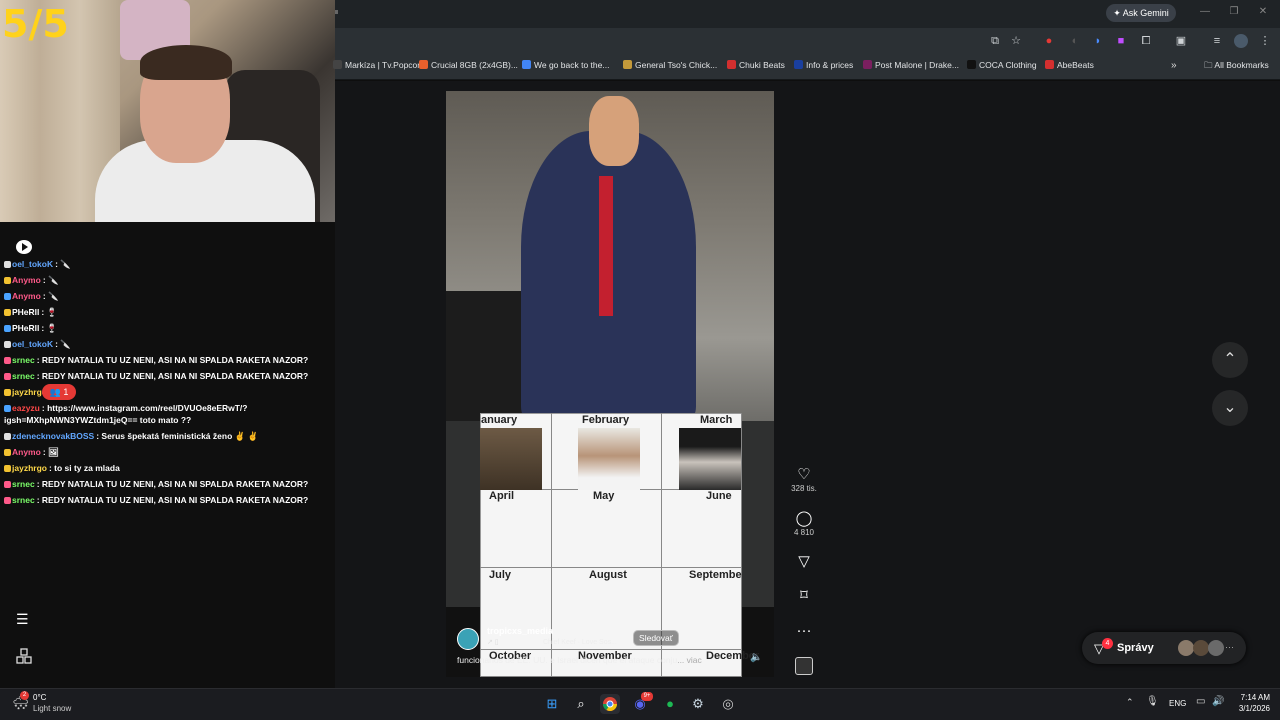 The width and height of the screenshot is (1280, 720). I want to click on author-avatar, so click(468, 639).